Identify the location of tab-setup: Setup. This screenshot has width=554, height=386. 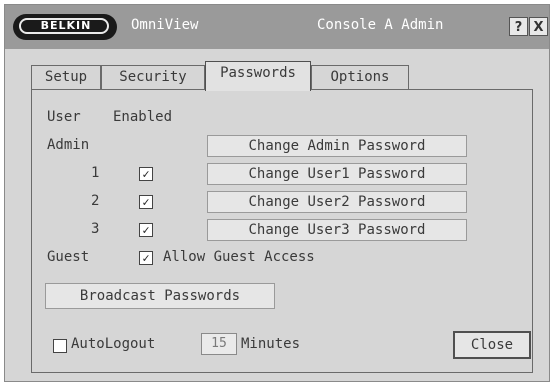
(66, 77).